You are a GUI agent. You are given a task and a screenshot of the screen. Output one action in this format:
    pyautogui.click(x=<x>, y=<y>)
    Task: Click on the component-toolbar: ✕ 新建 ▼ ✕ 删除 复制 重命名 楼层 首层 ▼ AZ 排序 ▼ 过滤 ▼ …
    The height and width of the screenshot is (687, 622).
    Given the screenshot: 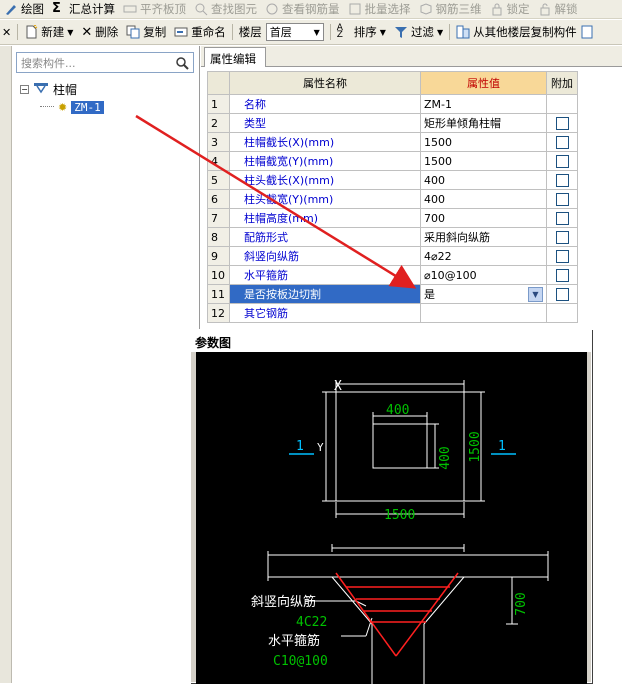 What is the action you would take?
    pyautogui.click(x=311, y=32)
    